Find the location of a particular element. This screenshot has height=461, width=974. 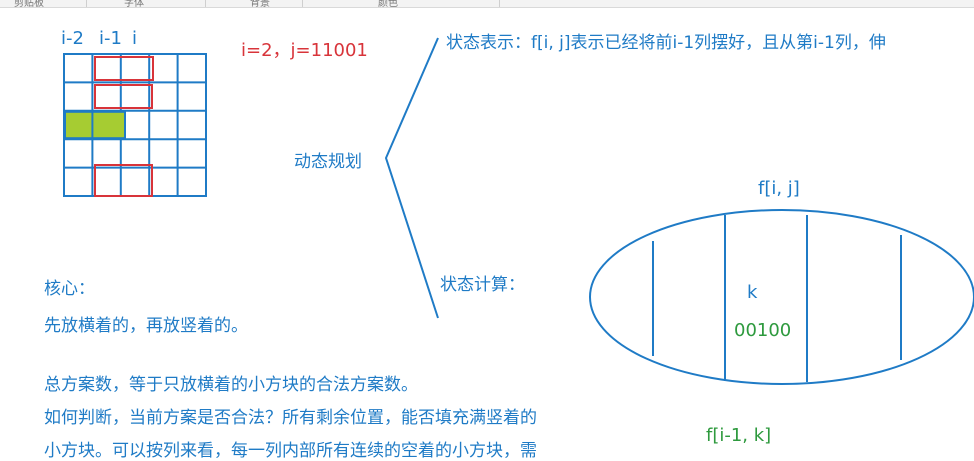

dp-branch-brace is located at coordinates (411, 178).